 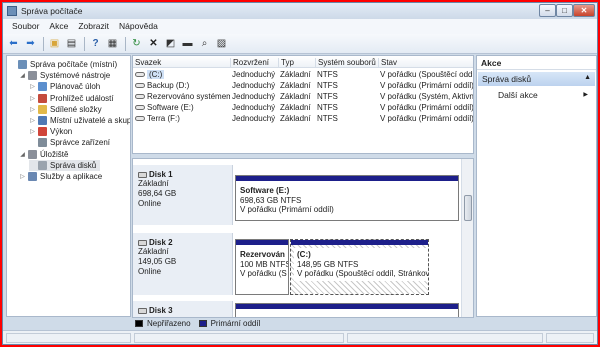 I want to click on tree-item: Správa disků, so click(x=65, y=165).